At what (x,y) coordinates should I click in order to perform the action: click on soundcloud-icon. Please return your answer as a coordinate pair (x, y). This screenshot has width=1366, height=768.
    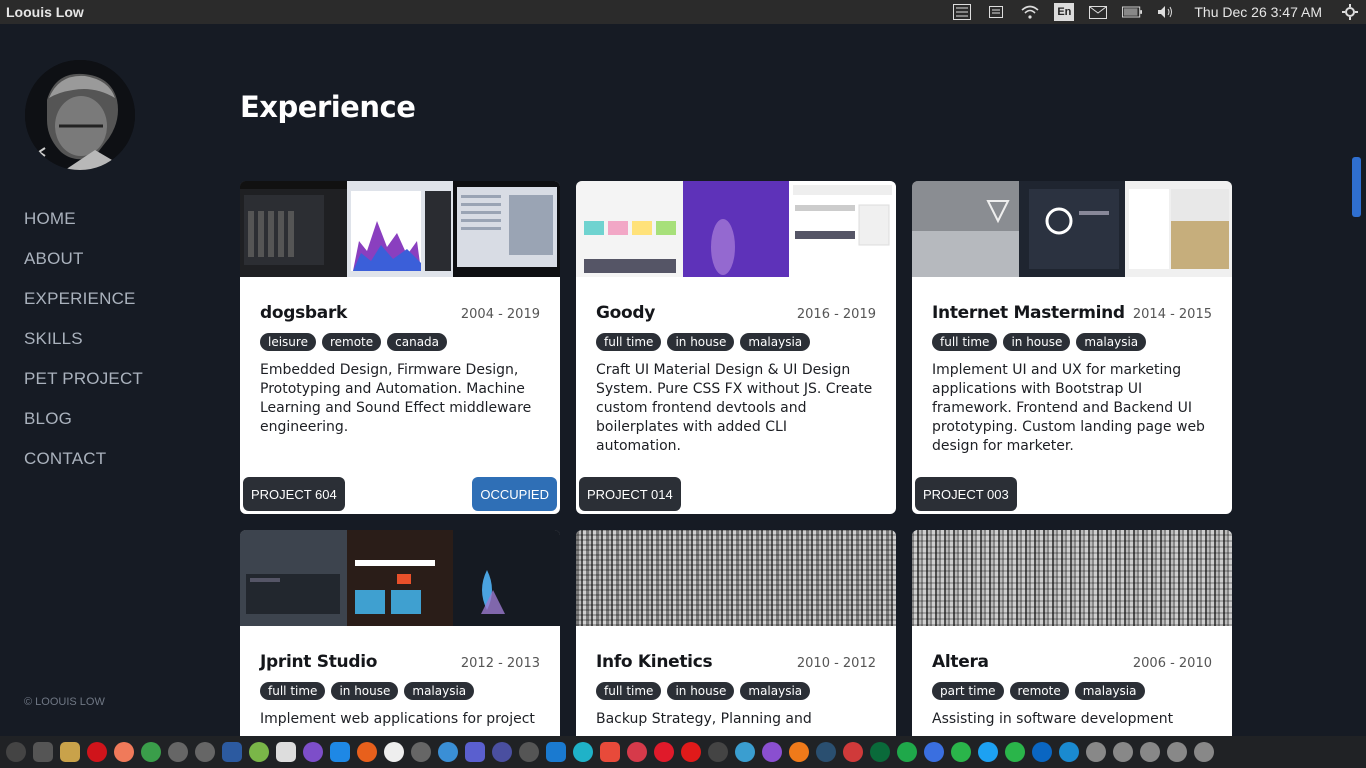
    Looking at the image, I should click on (799, 752).